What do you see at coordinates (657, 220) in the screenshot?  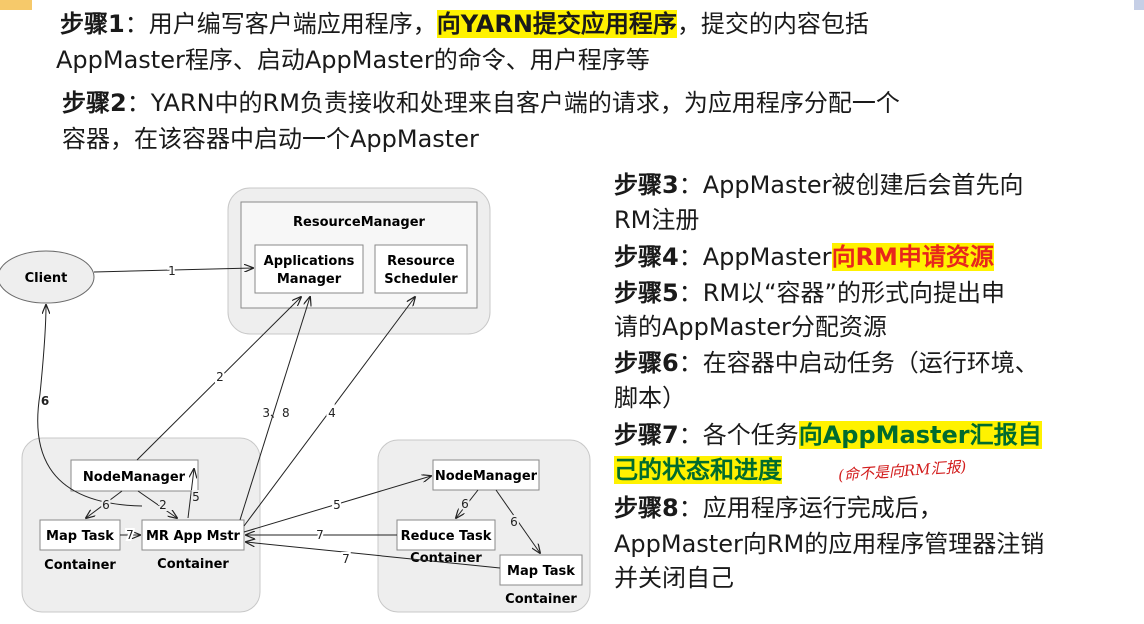 I see `step3-line2: RM注册` at bounding box center [657, 220].